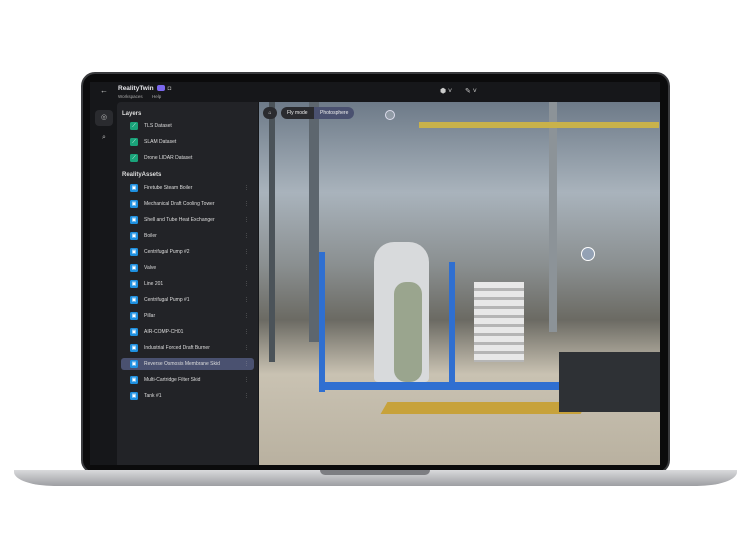 The height and width of the screenshot is (560, 751). Describe the element at coordinates (187, 268) in the screenshot. I see `asset-item: ▣ Valve ⋮` at that location.